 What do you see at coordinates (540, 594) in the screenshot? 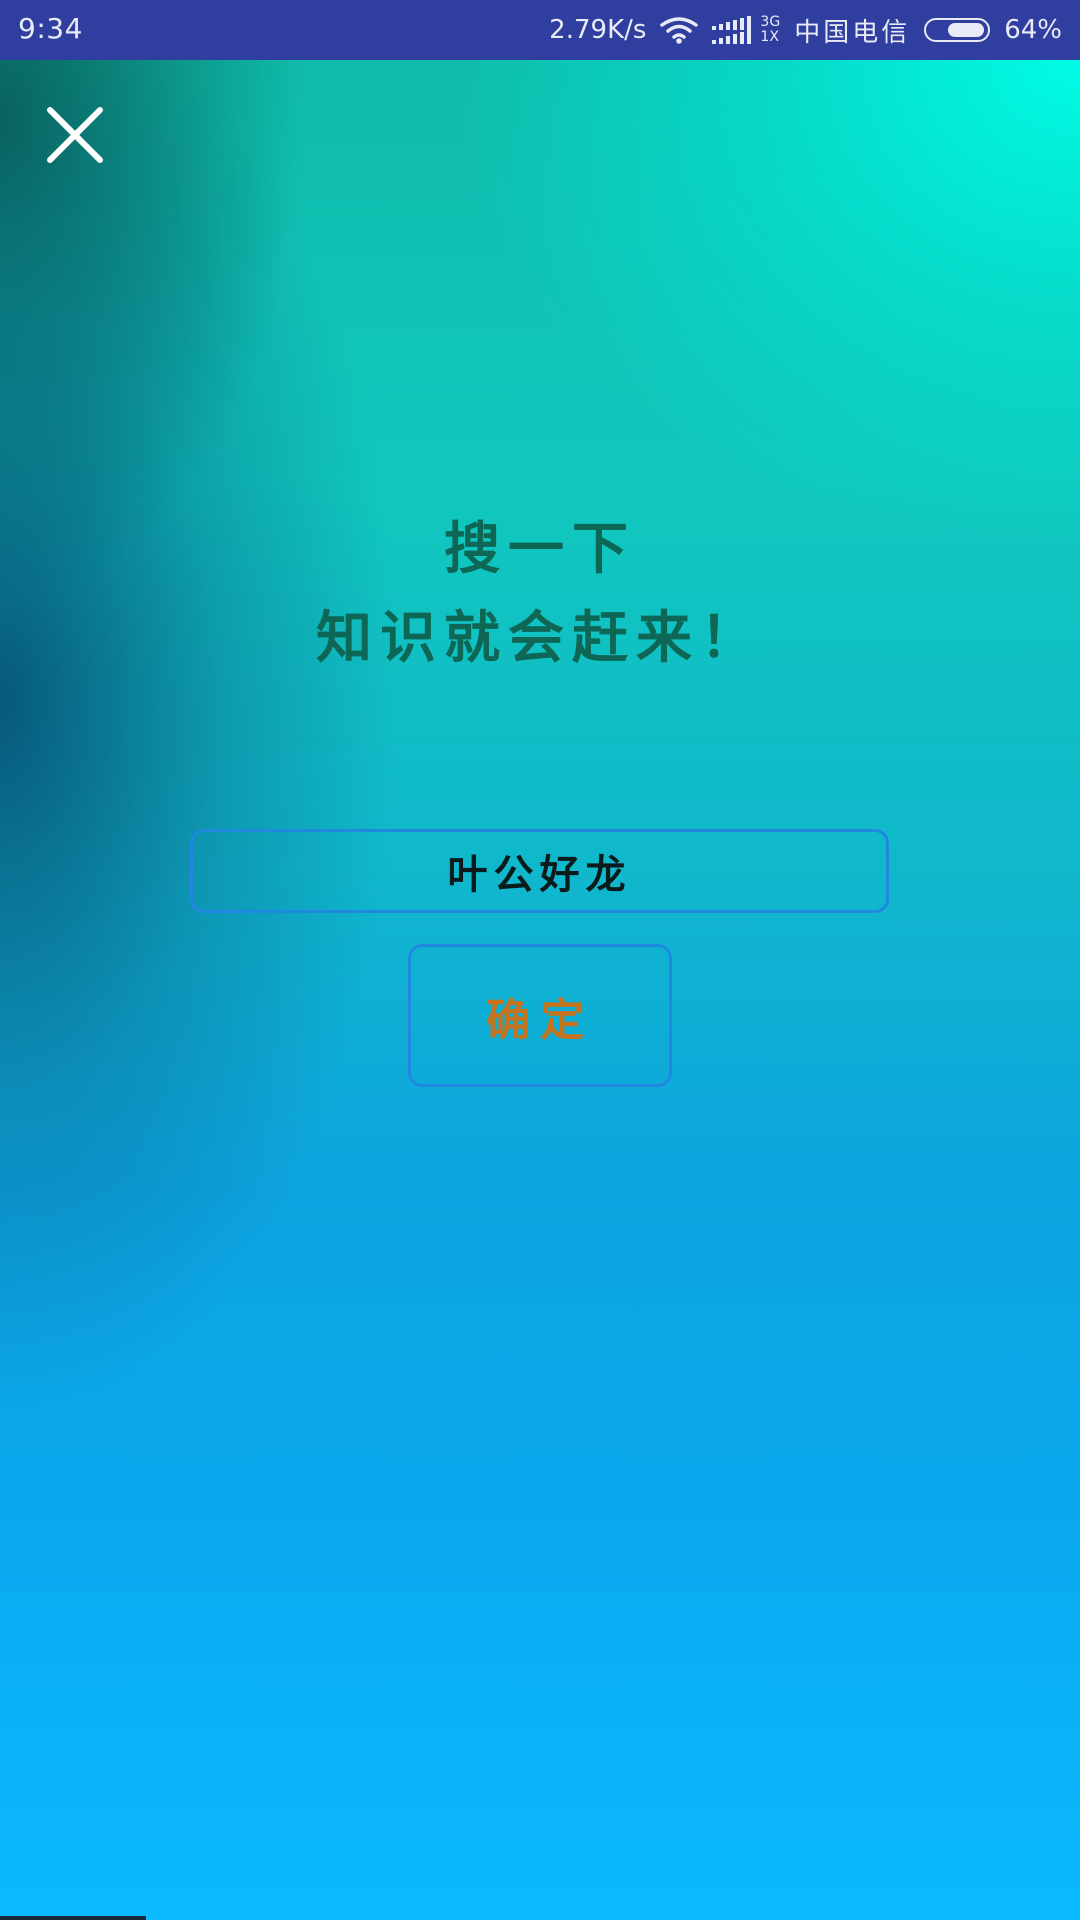
I see `page-title: 搜一下 知识就会赶来！` at bounding box center [540, 594].